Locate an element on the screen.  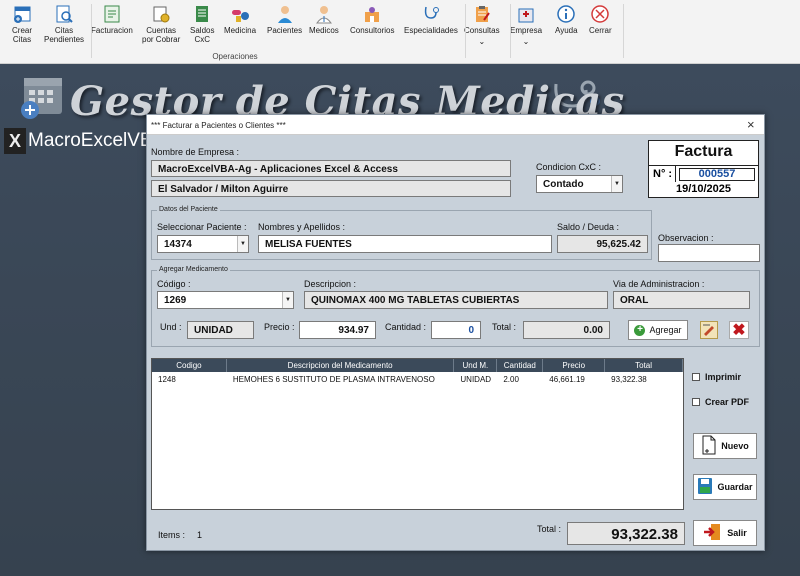
pills-icon is located at coordinates (240, 14).